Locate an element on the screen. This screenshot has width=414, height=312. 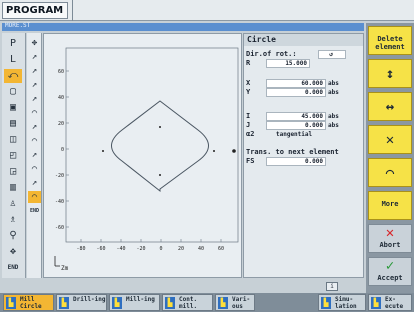
block-icon: ▤ is located at coordinates (13, 124).